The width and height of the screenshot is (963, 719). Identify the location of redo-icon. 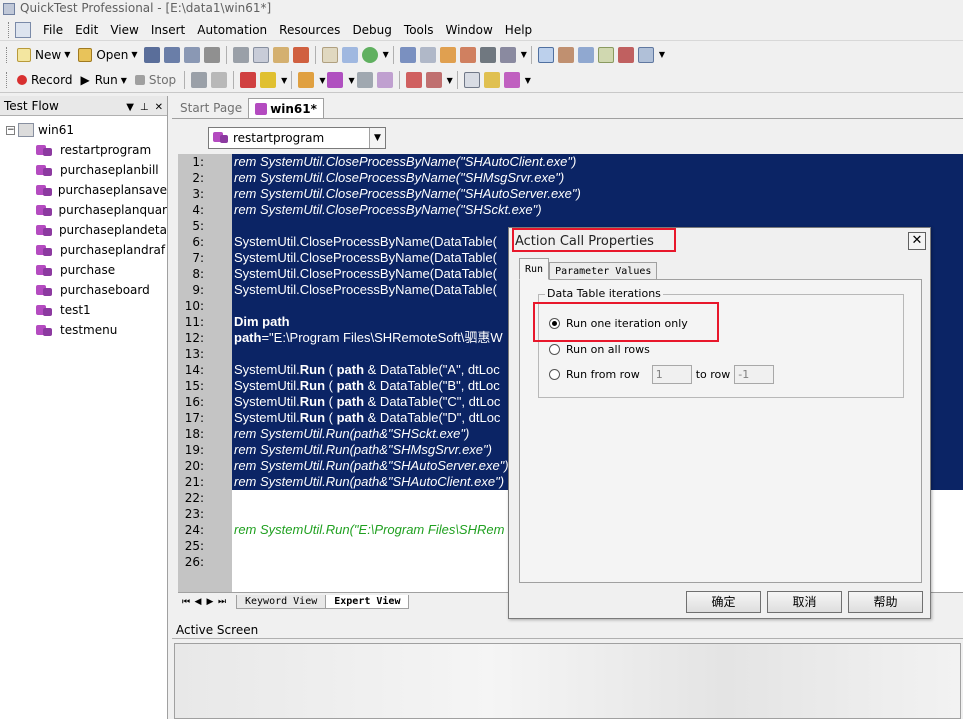
(427, 54).